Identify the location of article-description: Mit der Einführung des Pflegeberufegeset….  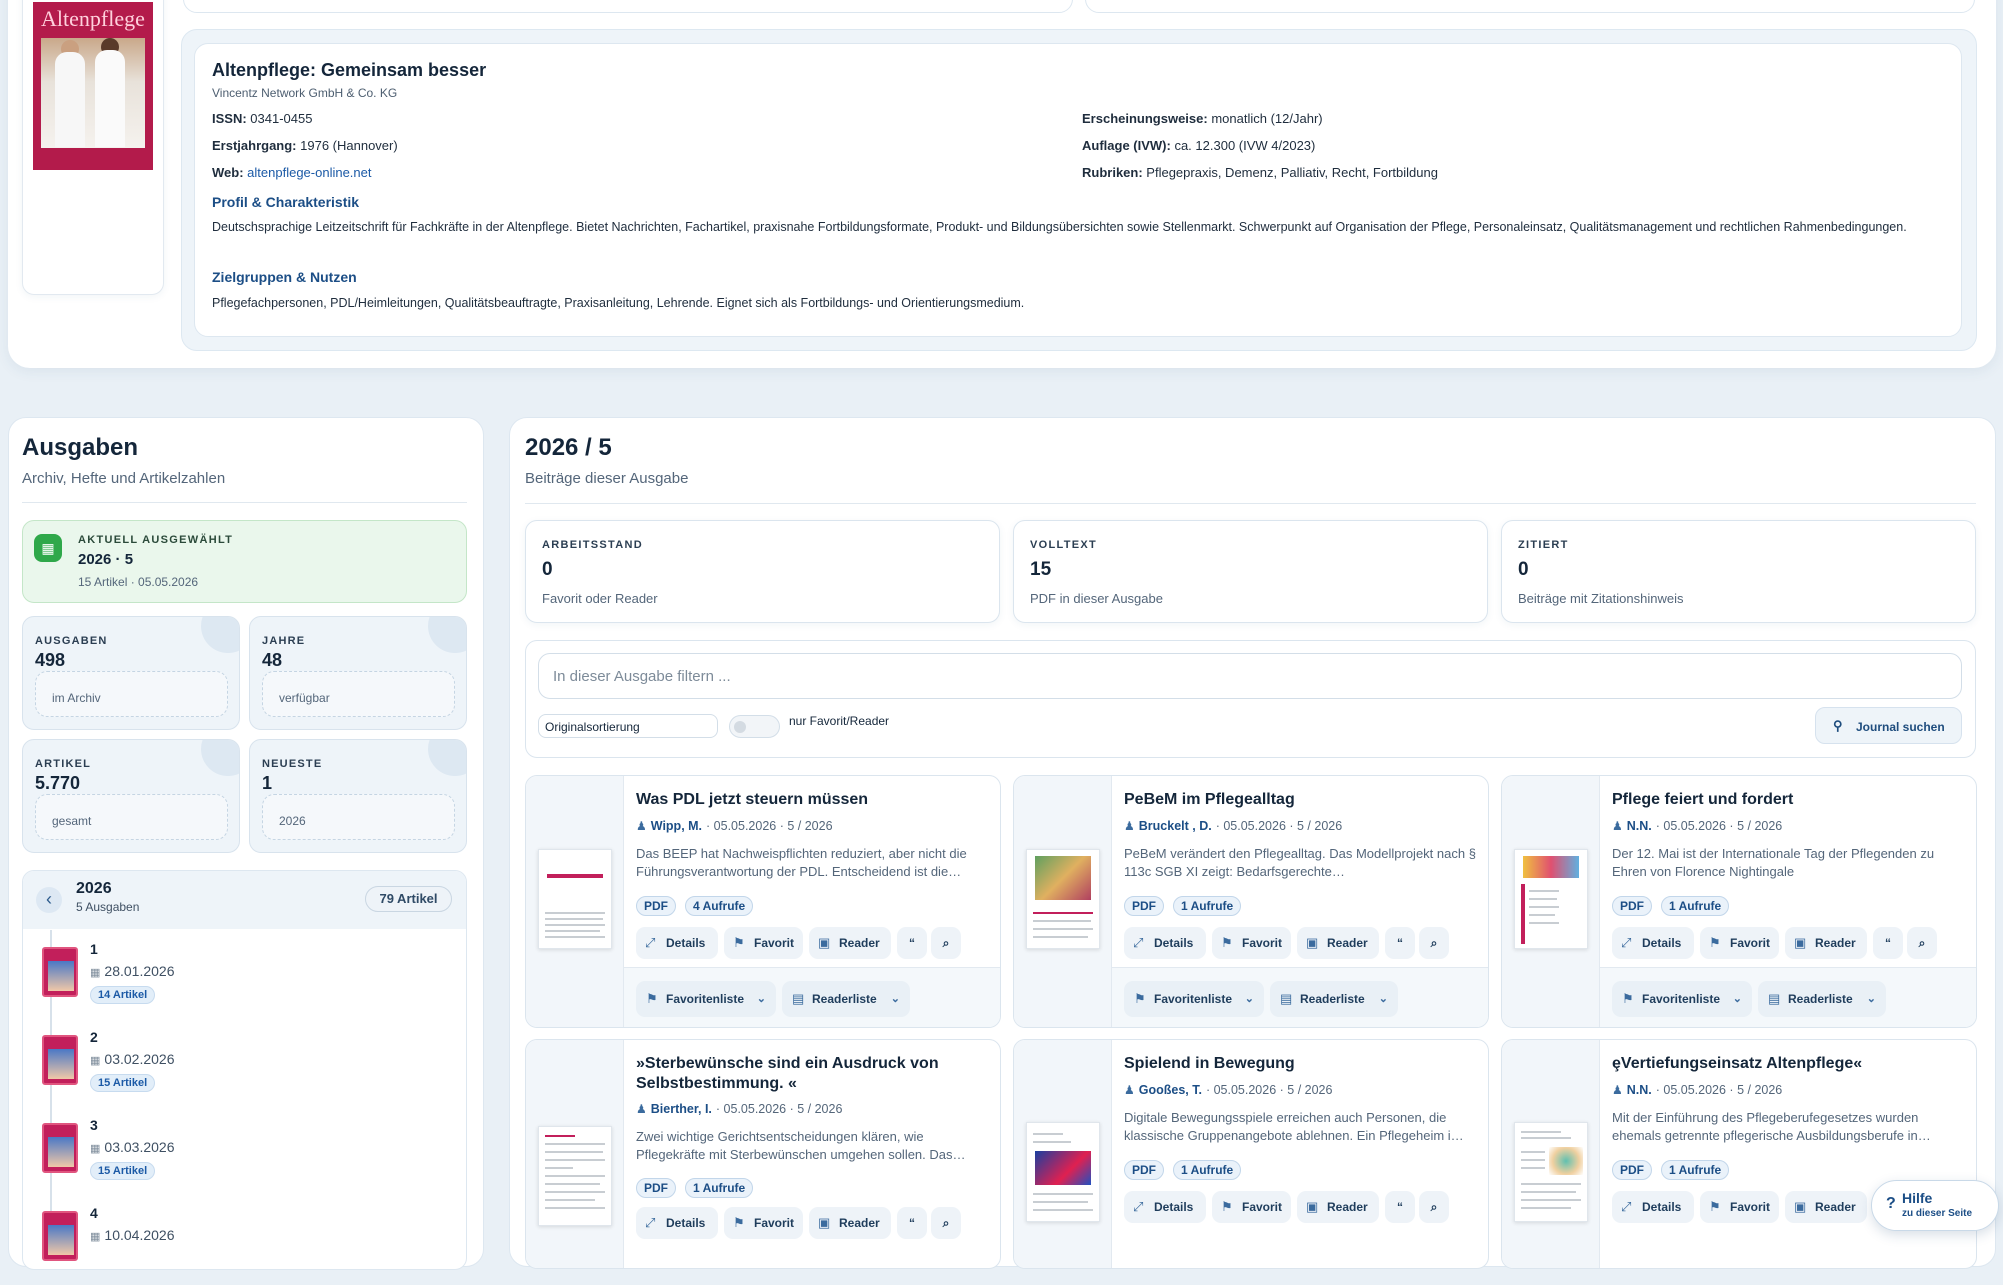
(1771, 1126).